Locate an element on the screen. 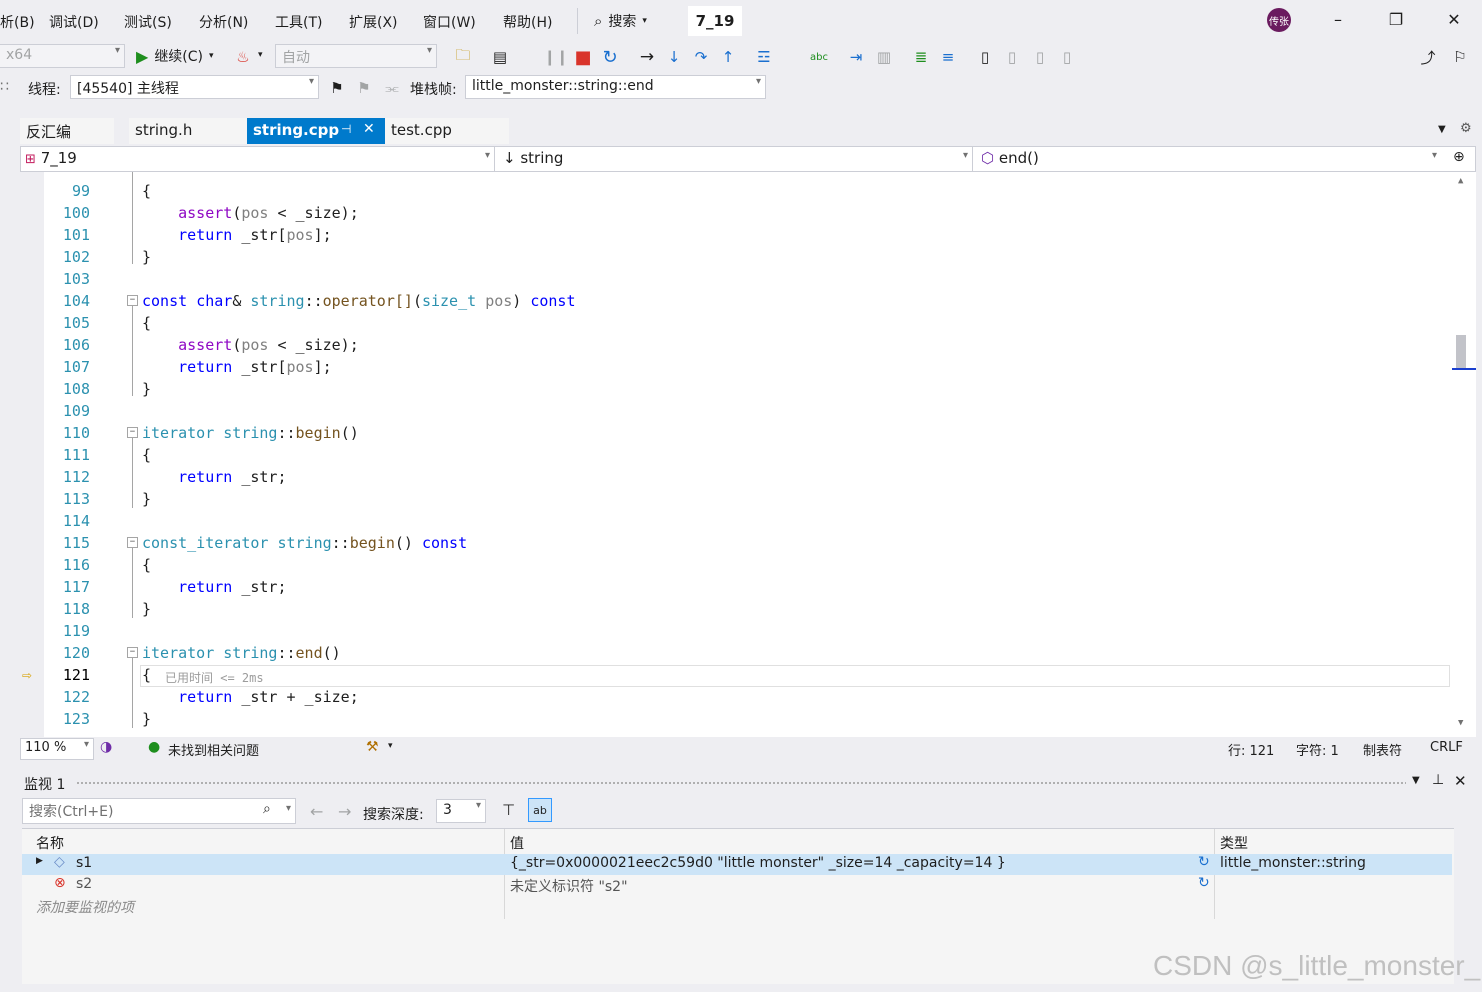 Image resolution: width=1482 pixels, height=992 pixels. col-indicator: 字符: 1 is located at coordinates (1317, 749).